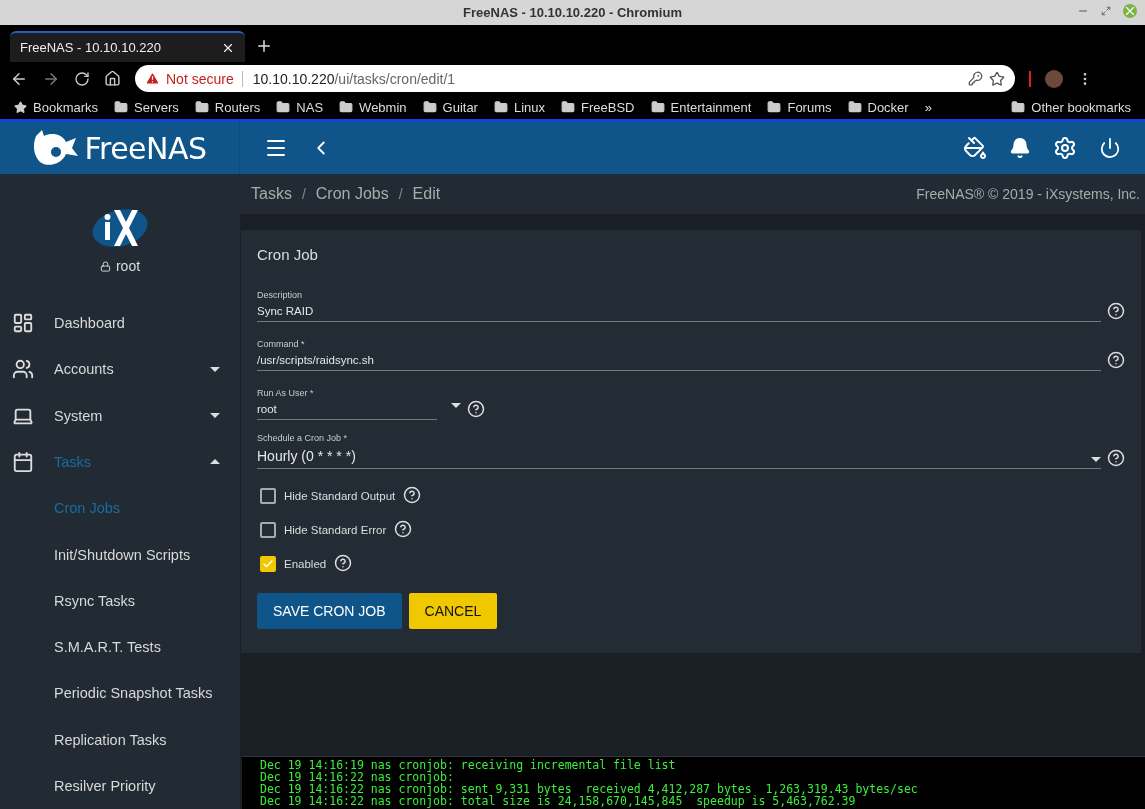 This screenshot has width=1145, height=809. What do you see at coordinates (146, 107) in the screenshot?
I see `bookmark: Servers` at bounding box center [146, 107].